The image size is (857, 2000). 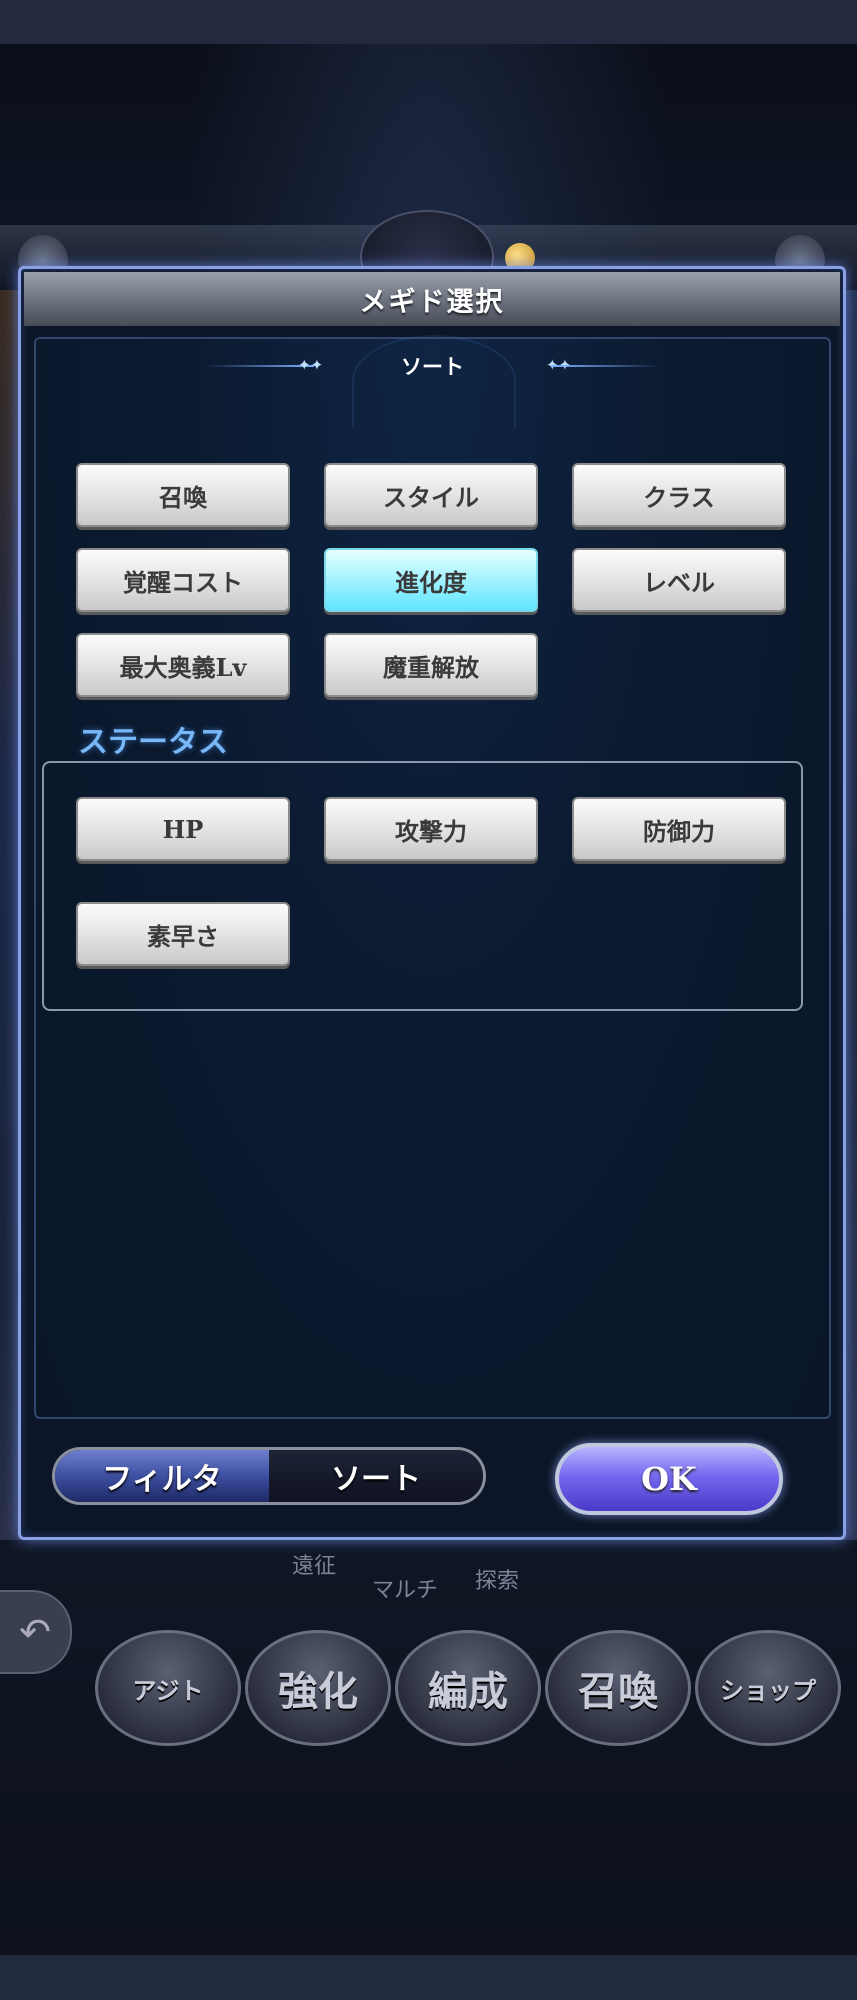 What do you see at coordinates (314, 1566) in the screenshot?
I see `submenu-expedition: 遠征` at bounding box center [314, 1566].